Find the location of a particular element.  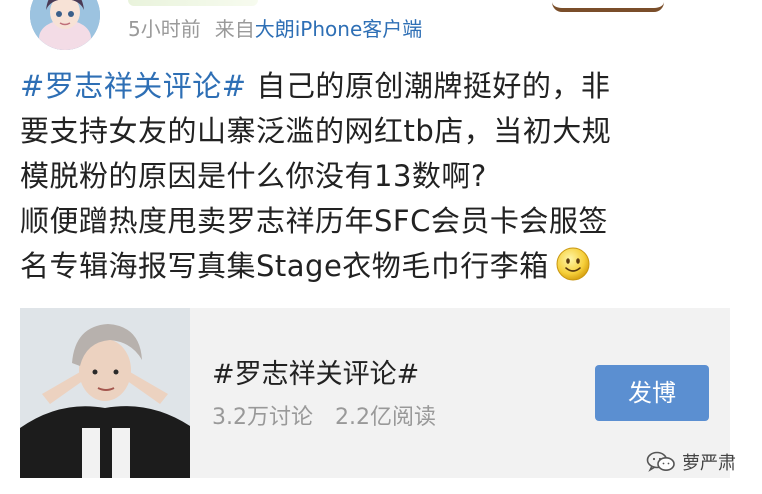

topic-photo is located at coordinates (105, 393).